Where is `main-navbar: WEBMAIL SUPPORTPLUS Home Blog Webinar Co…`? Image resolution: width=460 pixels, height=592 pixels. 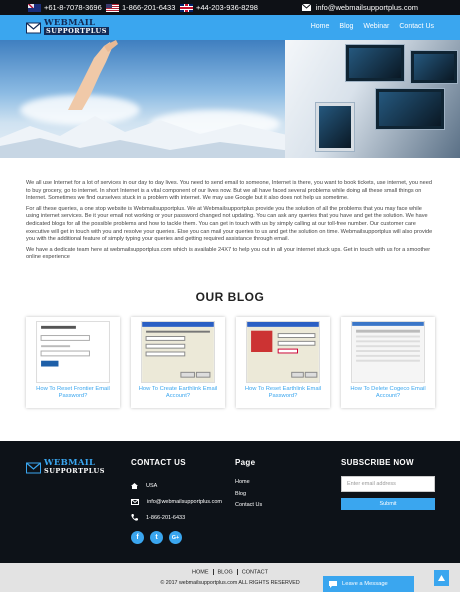 main-navbar: WEBMAIL SUPPORTPLUS Home Blog Webinar Co… is located at coordinates (230, 27).